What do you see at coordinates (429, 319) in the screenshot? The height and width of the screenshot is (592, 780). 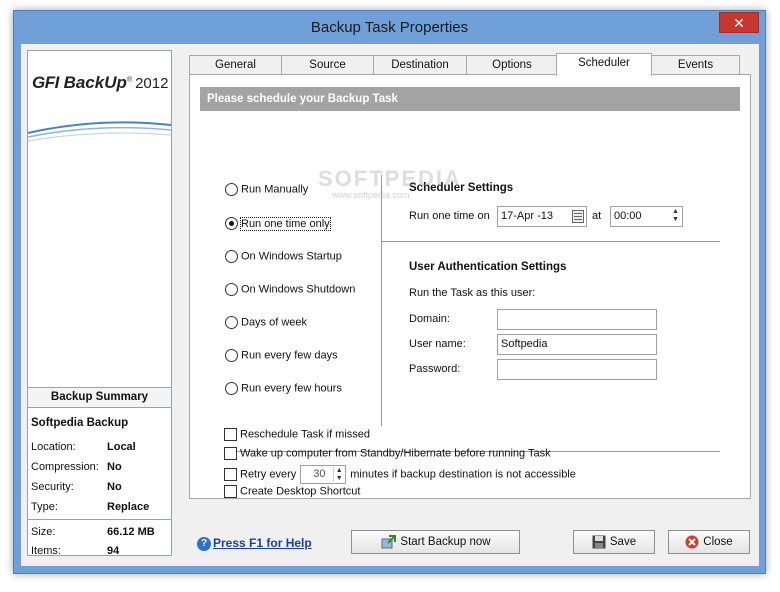 I see `domain-label: Domain:` at bounding box center [429, 319].